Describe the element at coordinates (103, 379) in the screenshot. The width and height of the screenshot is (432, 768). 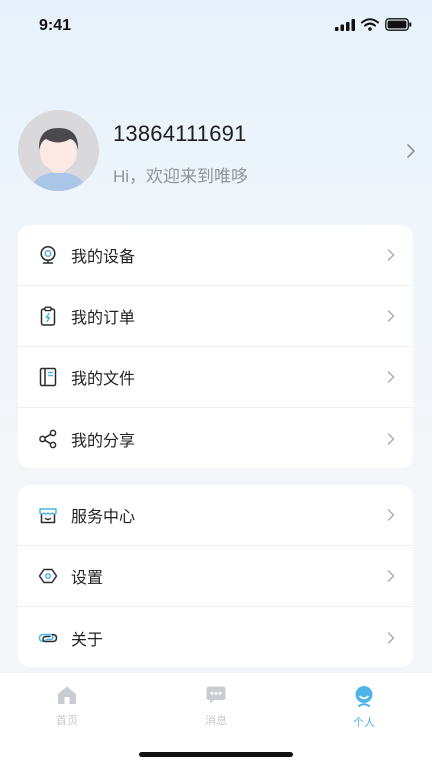
I see `menu-item-label: 我的文件` at that location.